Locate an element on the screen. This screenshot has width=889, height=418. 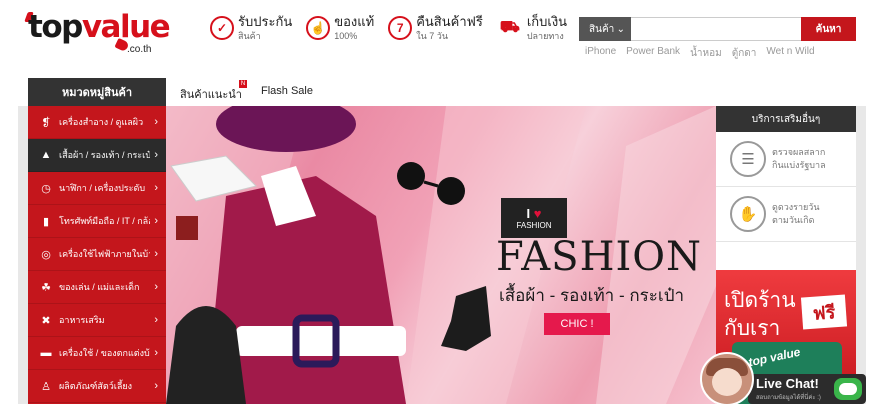
sidebar-item-fashion: ▲ เสื้อผ้า / รองเท้า / กระเป๋า › is located at coordinates (97, 155).